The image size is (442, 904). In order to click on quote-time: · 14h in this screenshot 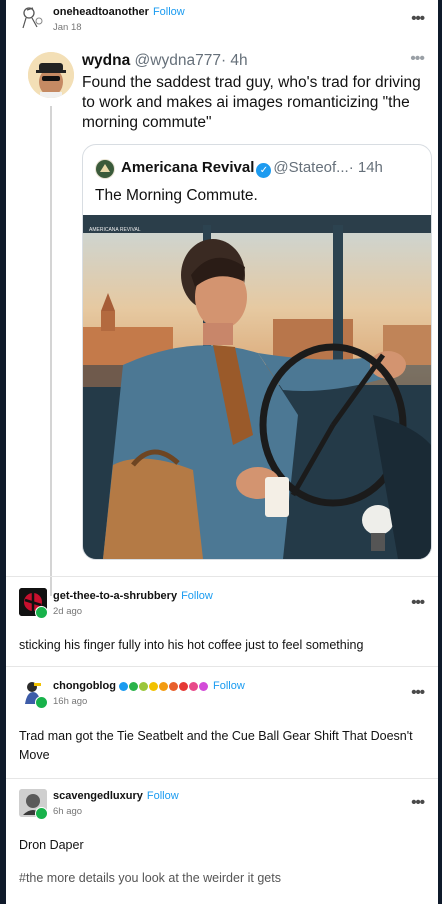, I will do `click(365, 167)`.